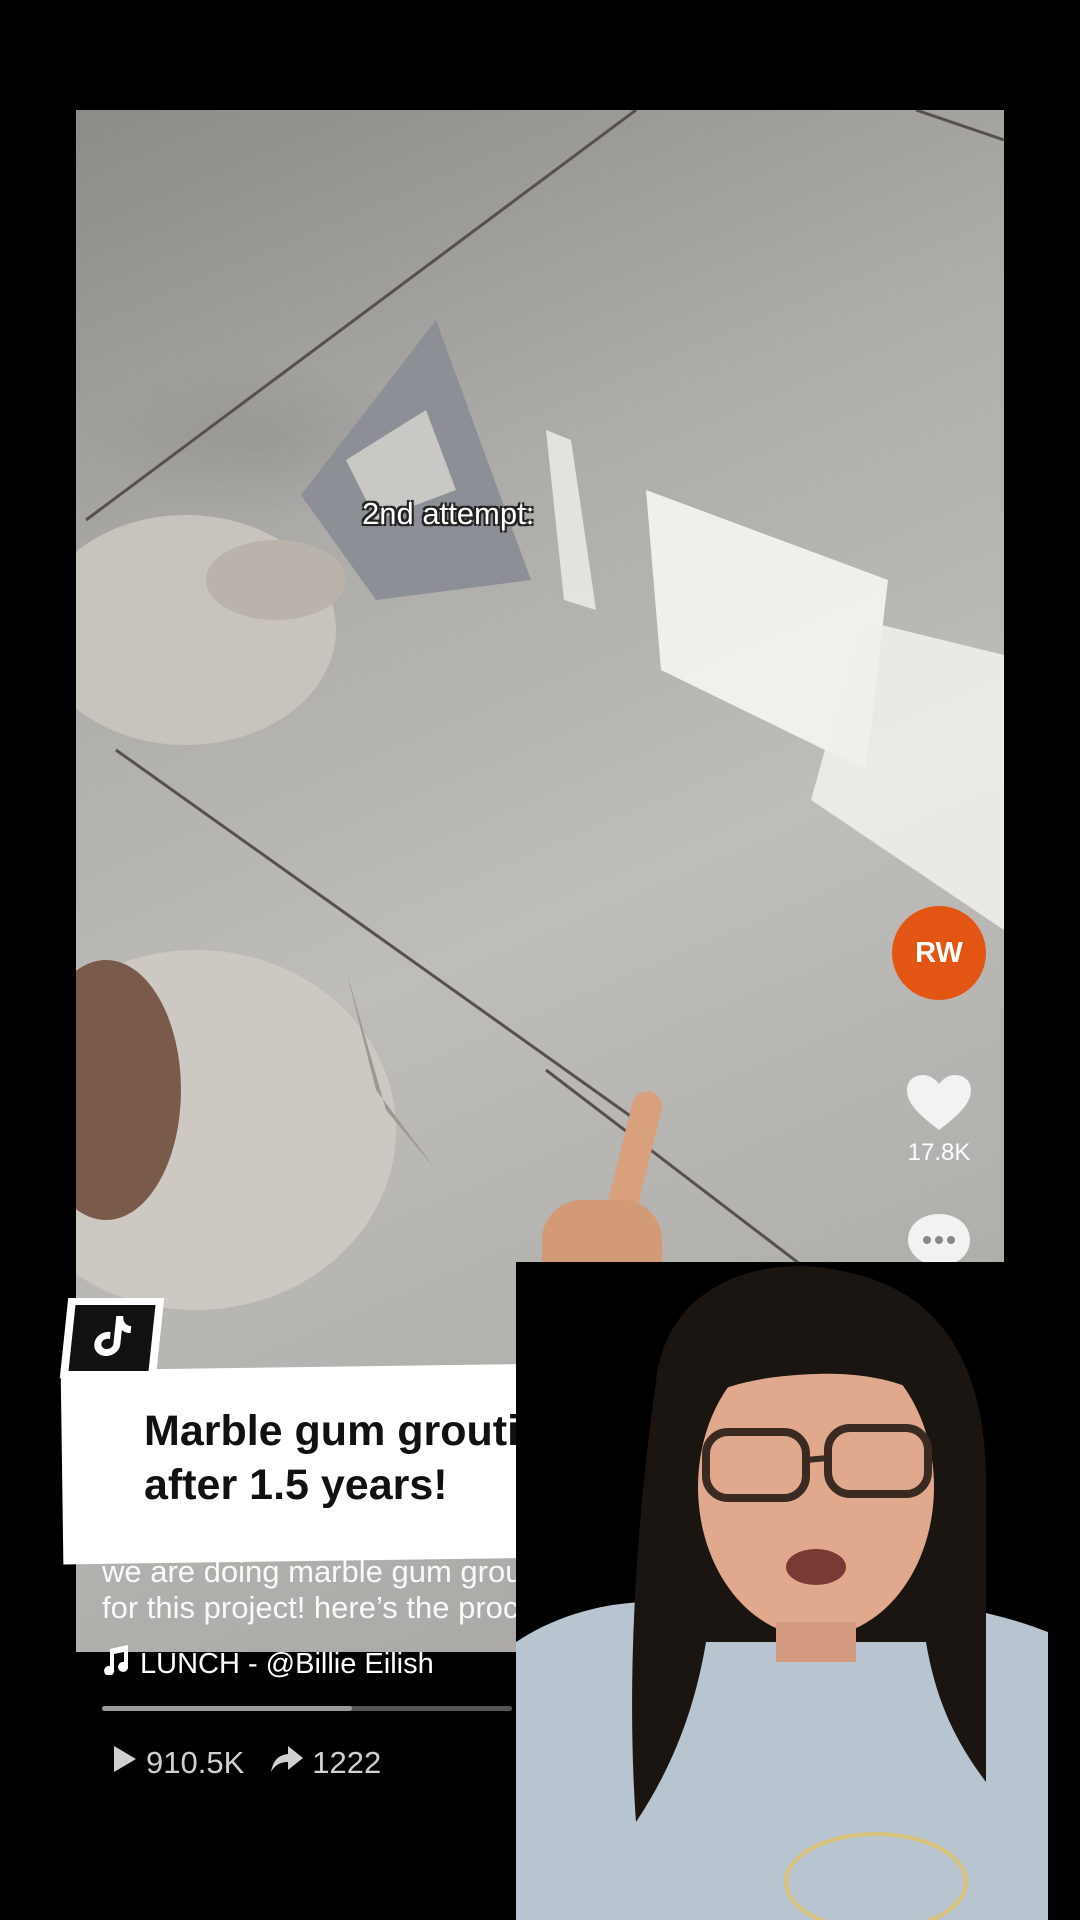 The height and width of the screenshot is (1920, 1080). I want to click on music-note-icon, so click(116, 1664).